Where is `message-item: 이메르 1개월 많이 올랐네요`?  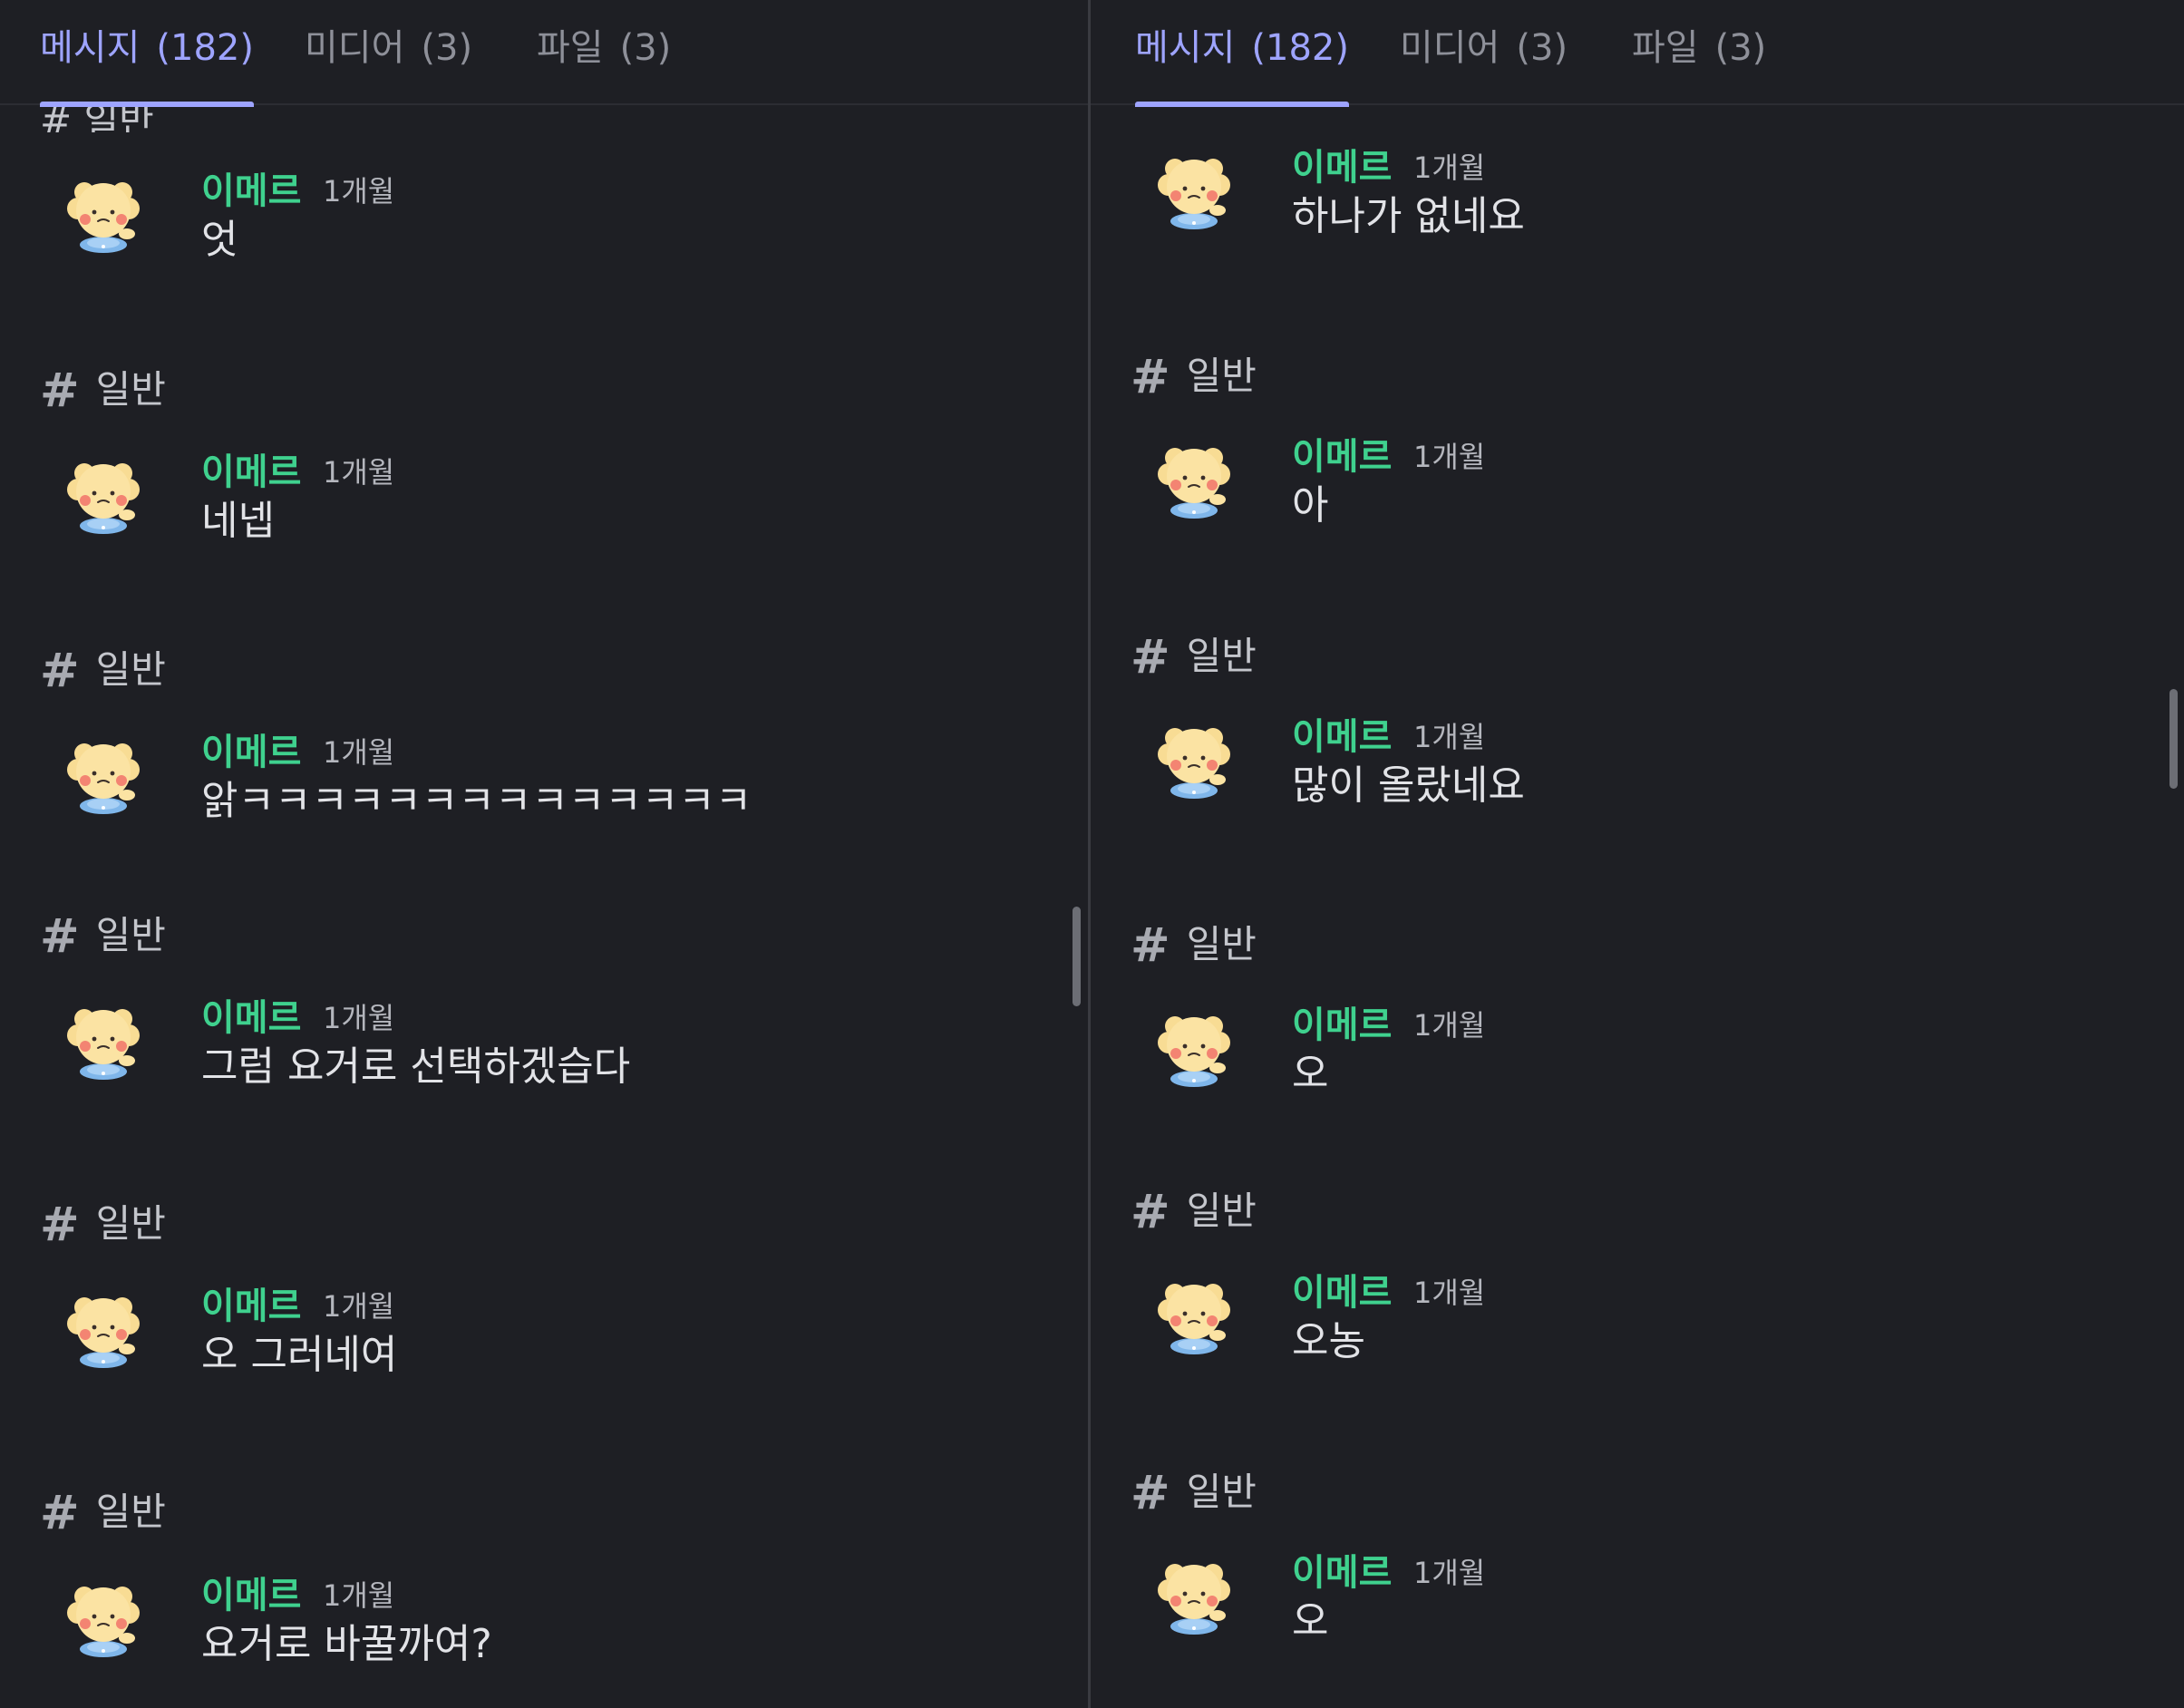 message-item: 이메르 1개월 많이 올랐네요 is located at coordinates (1637, 775).